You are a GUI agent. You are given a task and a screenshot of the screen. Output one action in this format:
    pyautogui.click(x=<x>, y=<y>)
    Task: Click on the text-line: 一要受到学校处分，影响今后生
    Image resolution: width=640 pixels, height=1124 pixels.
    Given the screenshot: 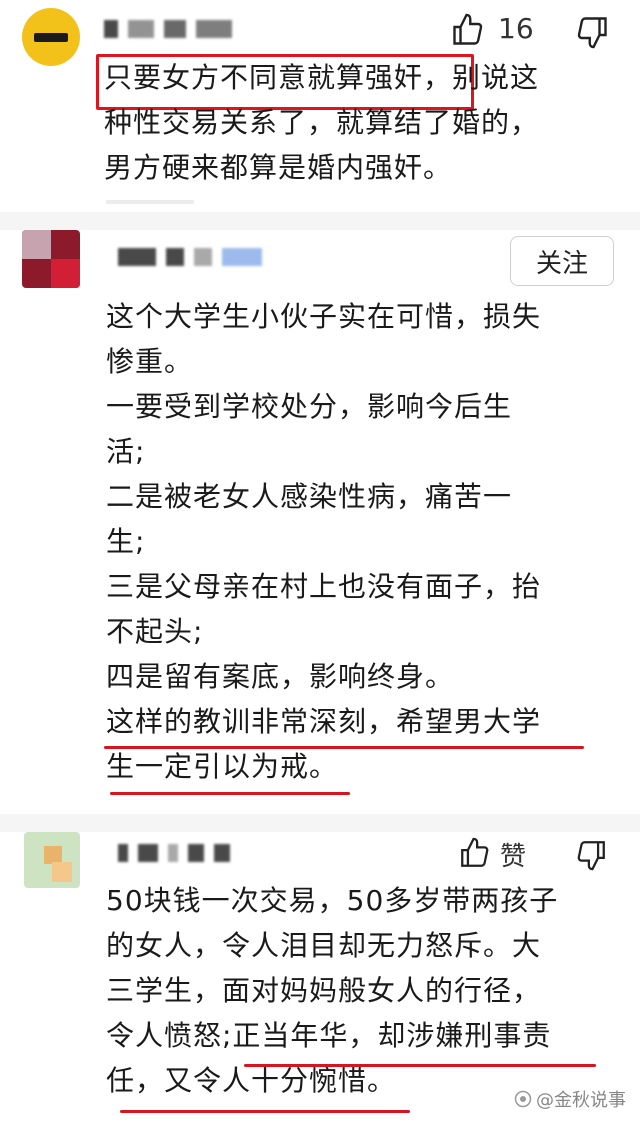 What is the action you would take?
    pyautogui.click(x=309, y=406)
    